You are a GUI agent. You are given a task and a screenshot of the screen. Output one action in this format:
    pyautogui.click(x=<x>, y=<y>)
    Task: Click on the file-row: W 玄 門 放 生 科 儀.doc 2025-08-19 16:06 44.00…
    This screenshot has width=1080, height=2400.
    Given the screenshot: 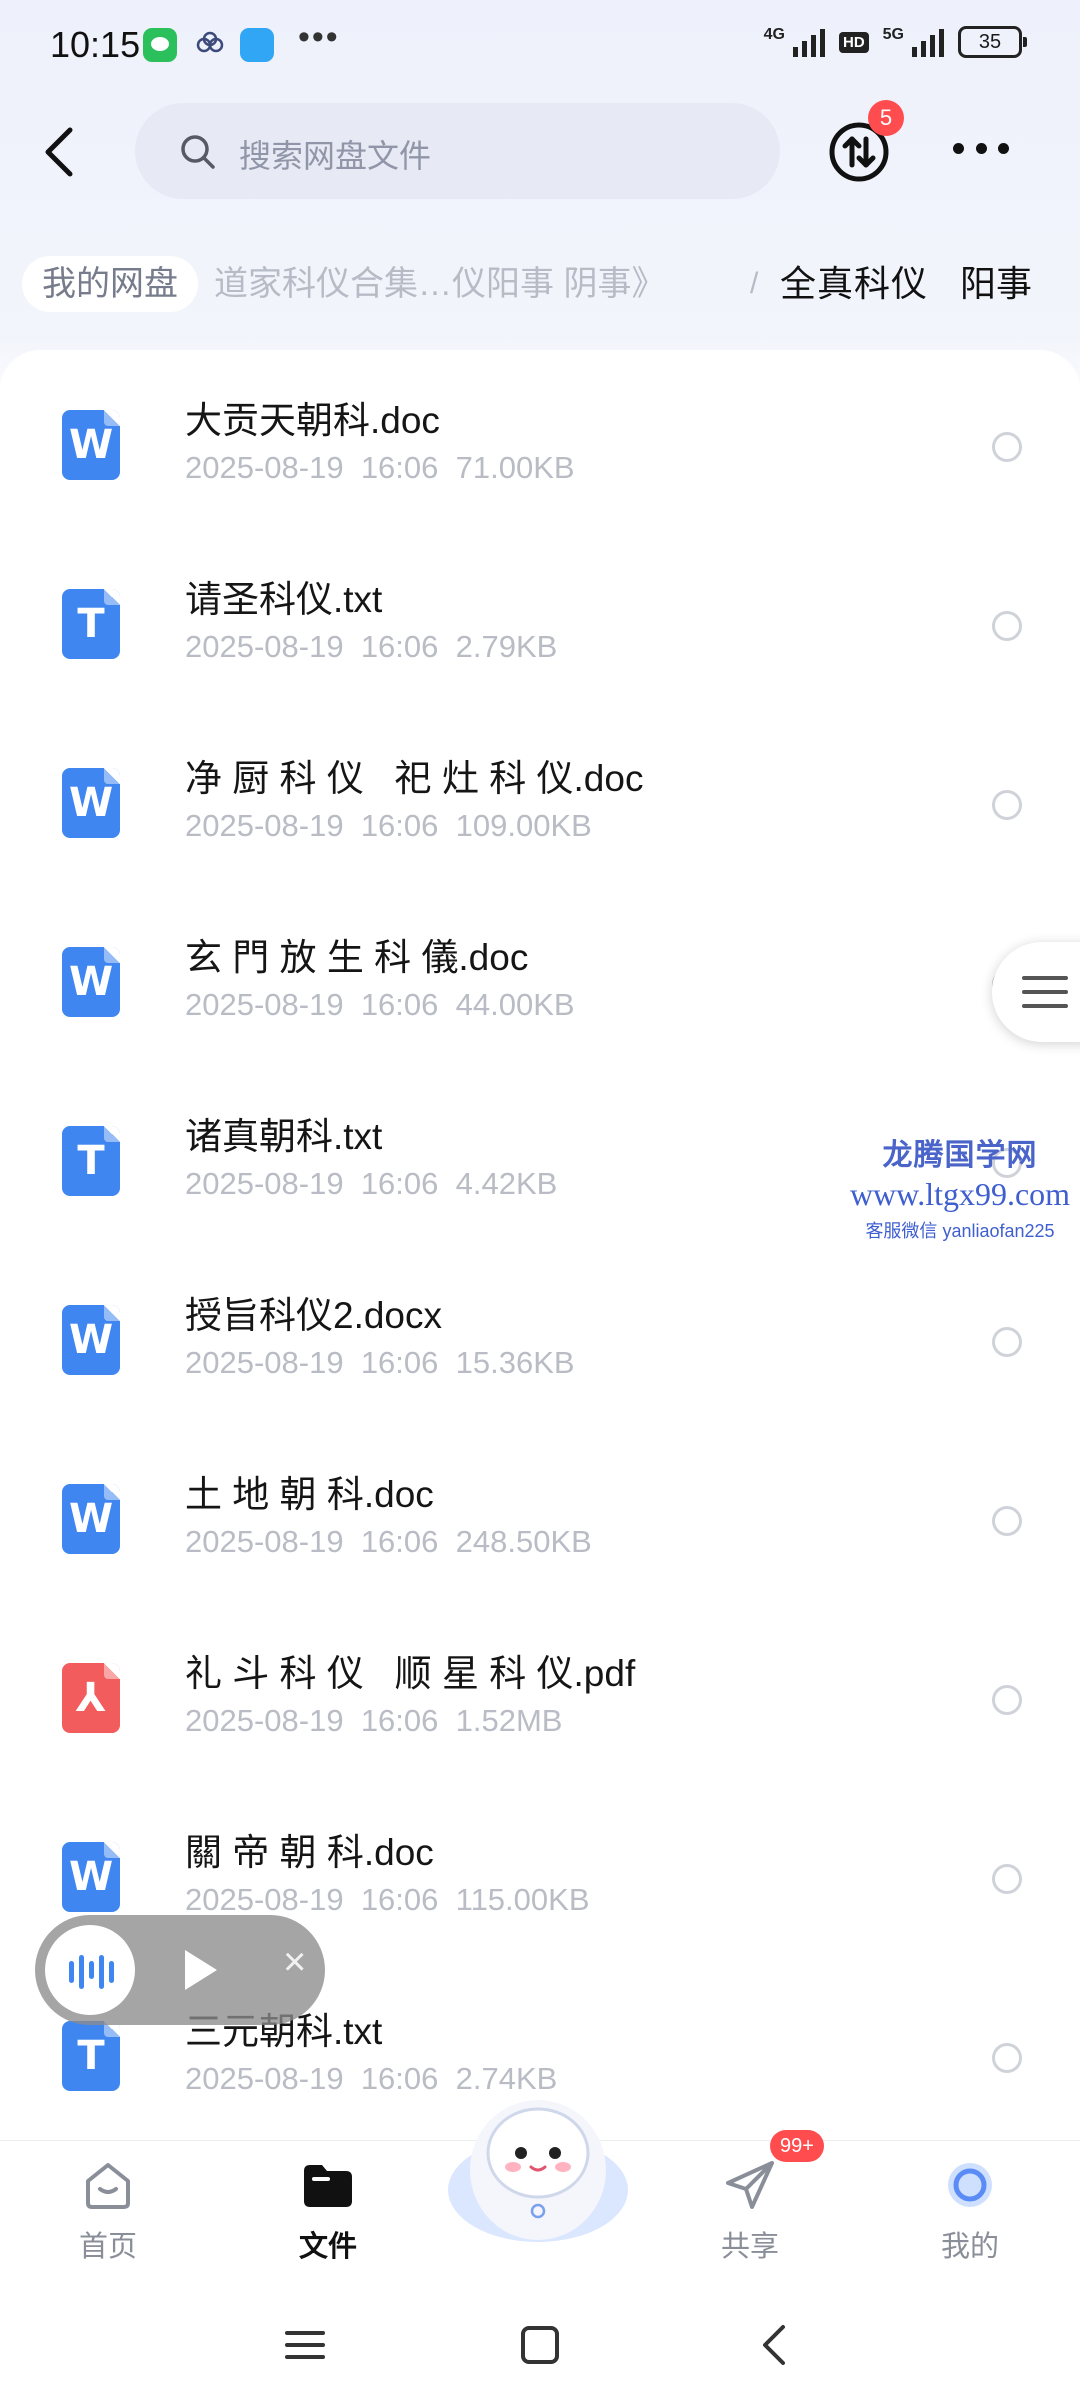 What is the action you would take?
    pyautogui.click(x=540, y=976)
    